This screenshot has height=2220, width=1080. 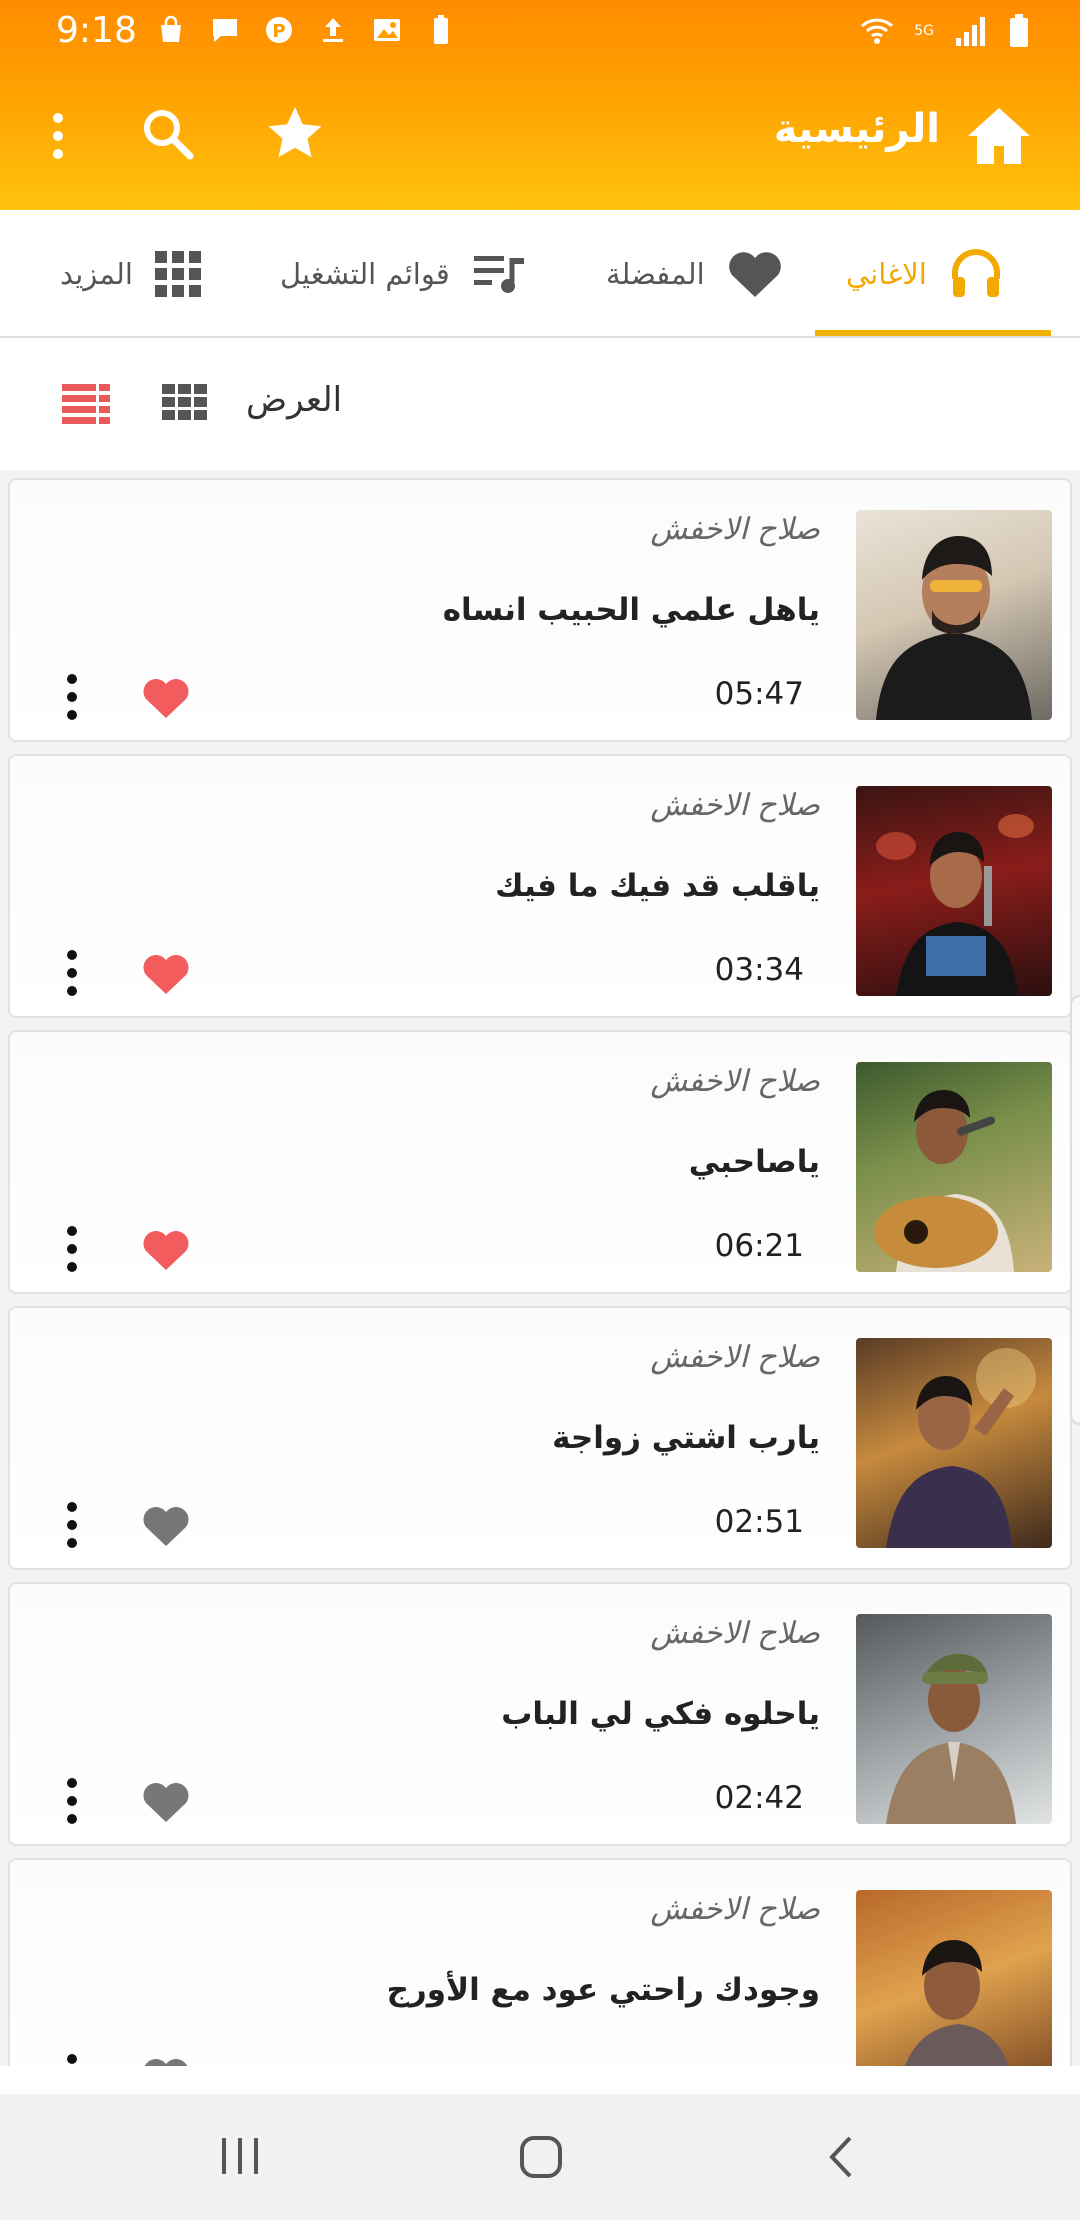 What do you see at coordinates (841, 2157) in the screenshot?
I see `back-icon` at bounding box center [841, 2157].